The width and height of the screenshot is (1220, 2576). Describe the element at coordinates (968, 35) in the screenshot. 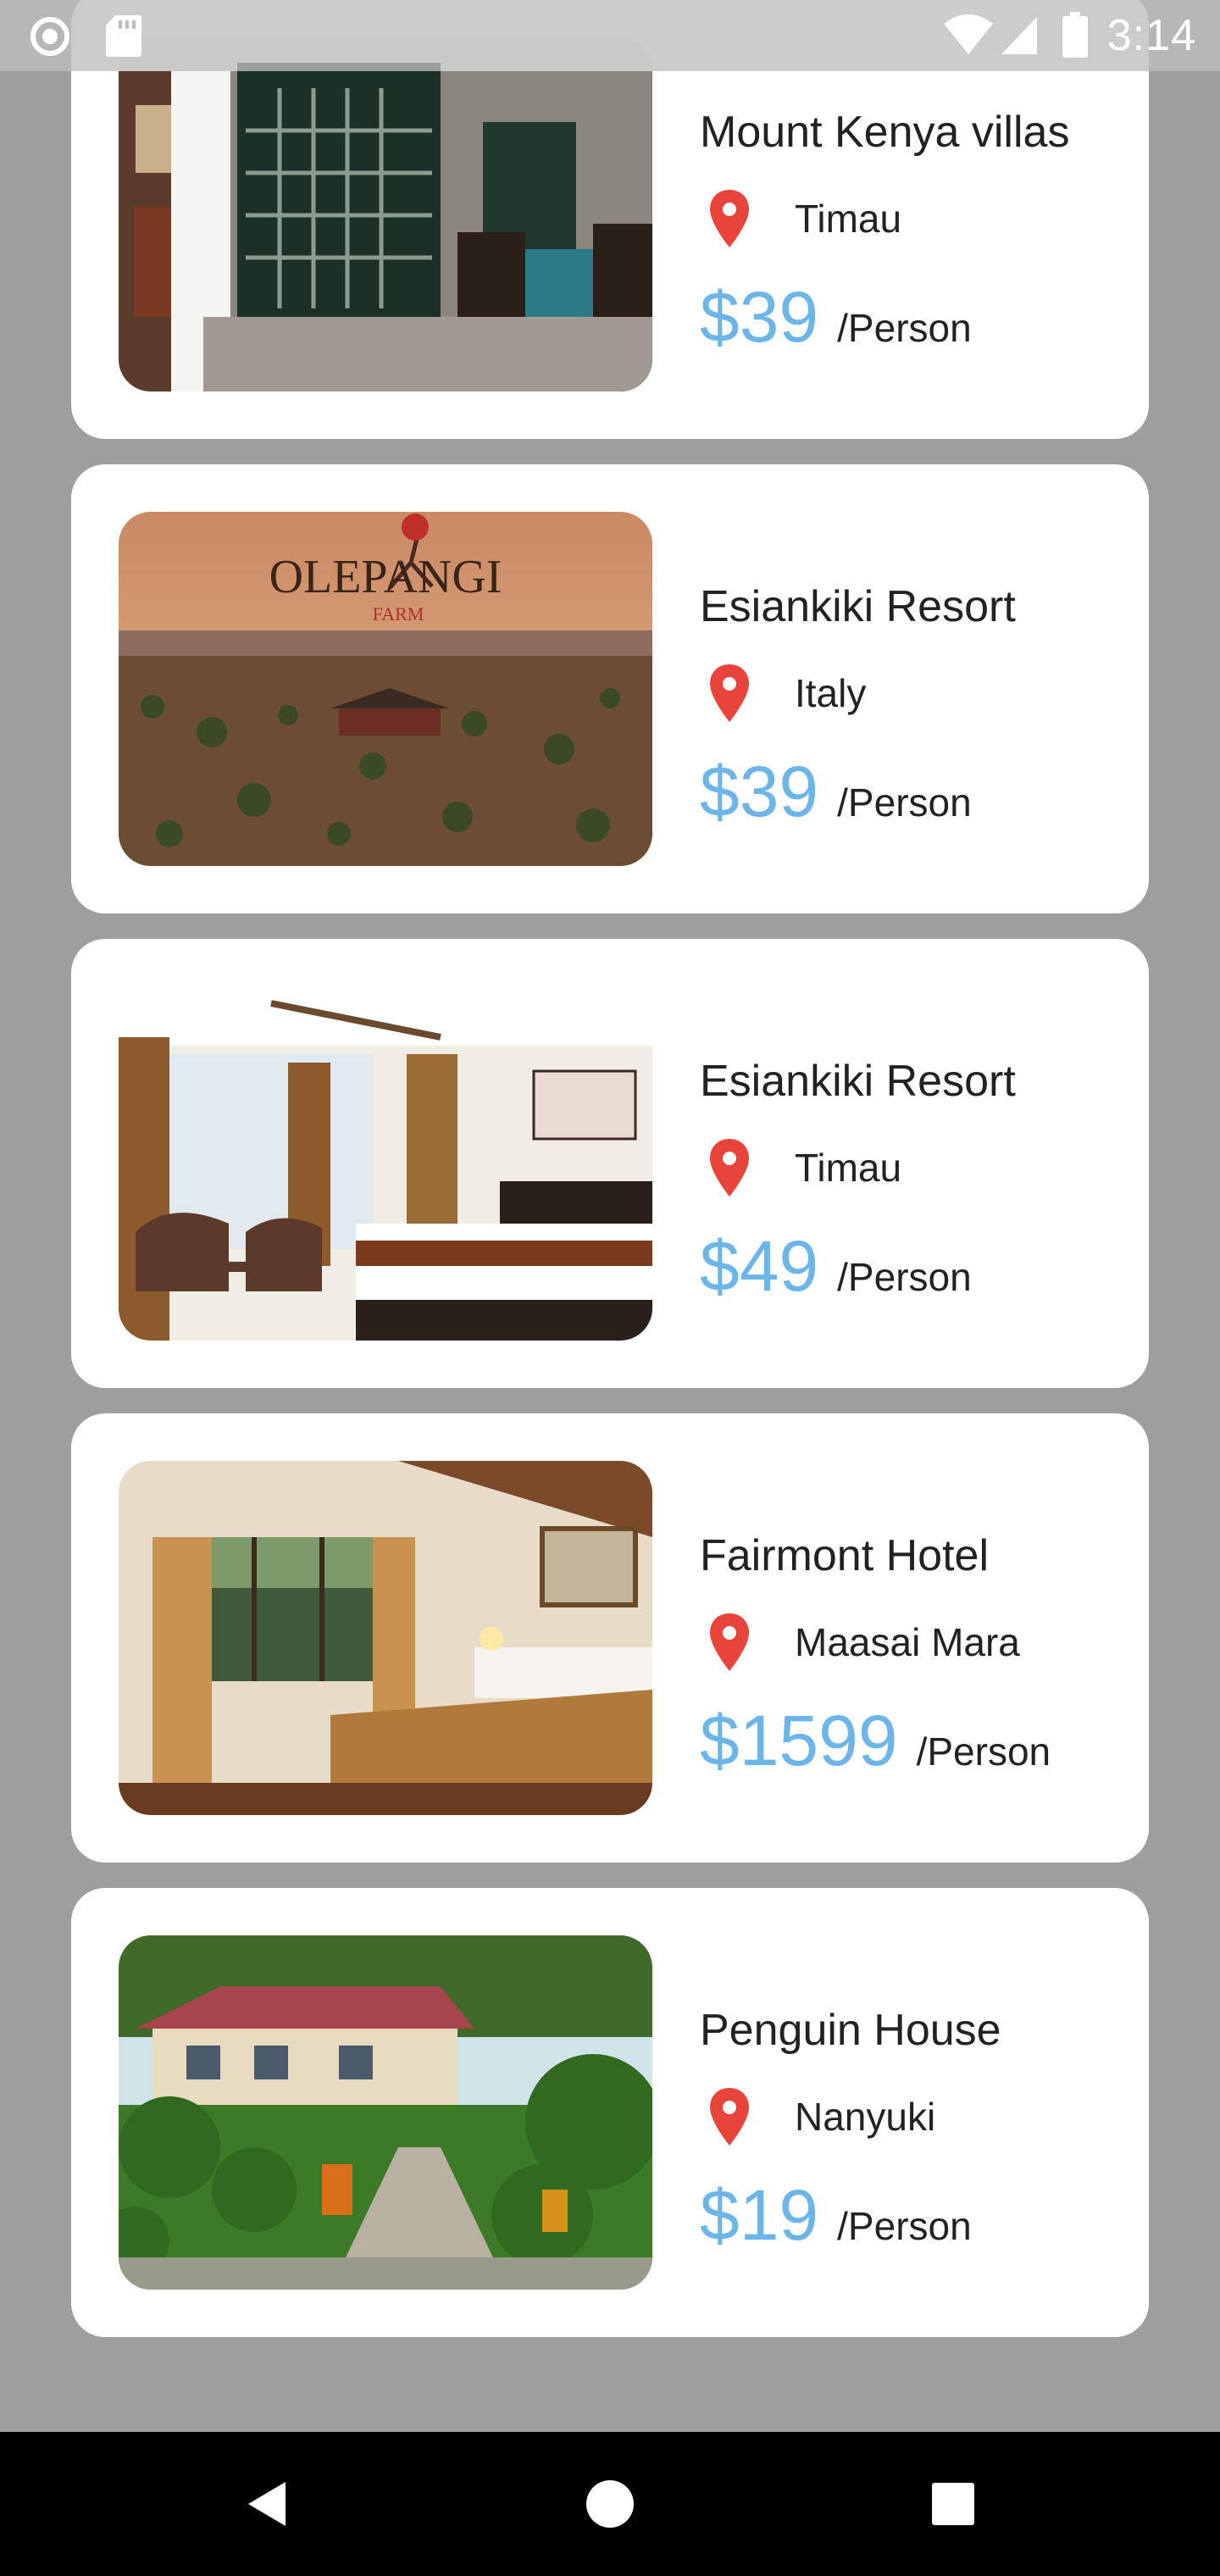

I see `wifi-icon` at that location.